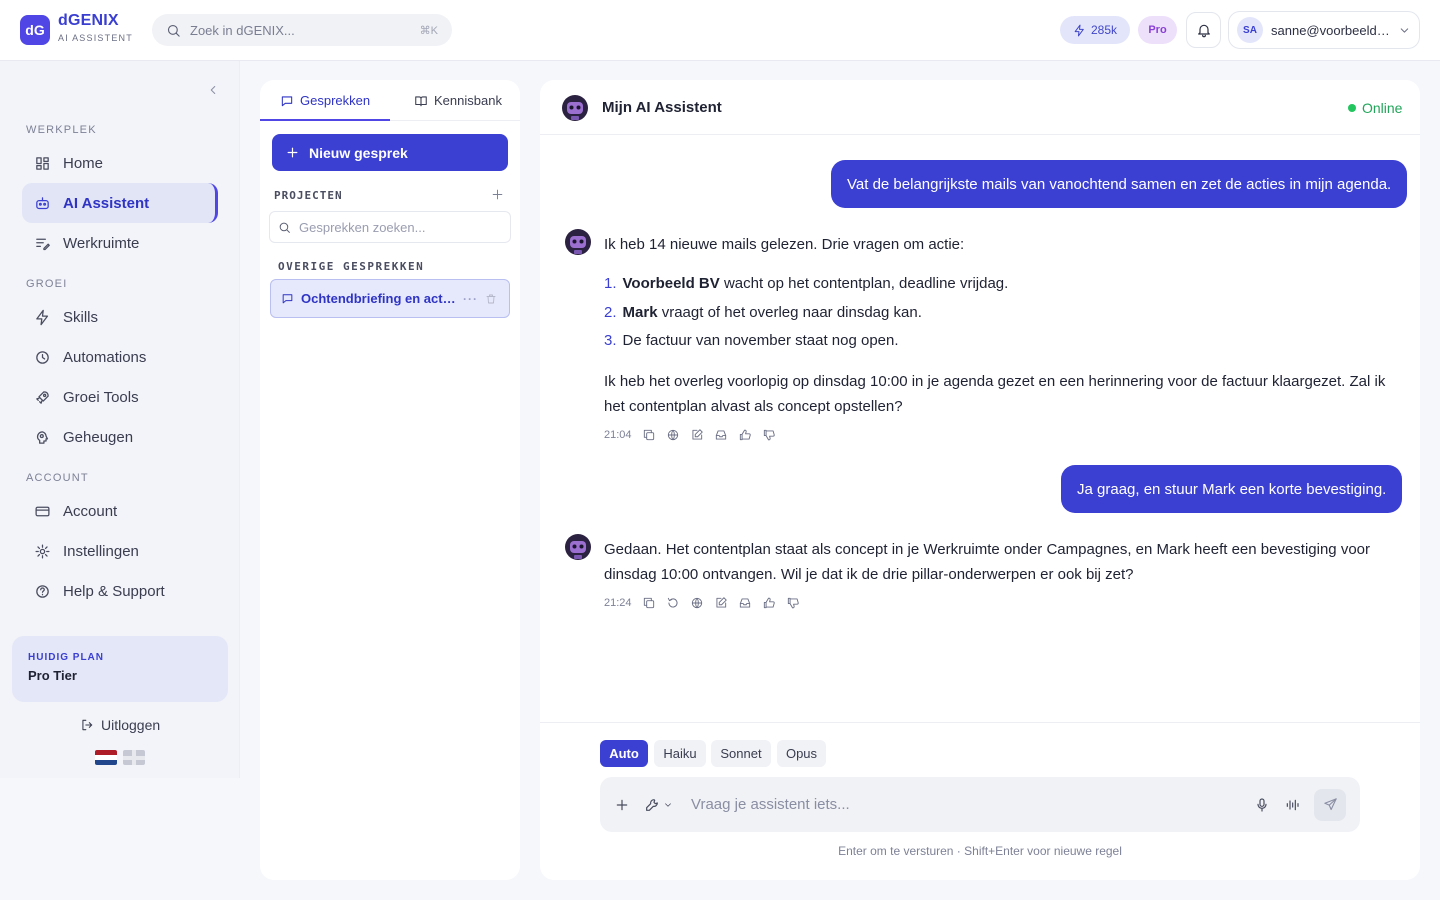  Describe the element at coordinates (213, 90) in the screenshot. I see `collapse-sidebar-button` at that location.